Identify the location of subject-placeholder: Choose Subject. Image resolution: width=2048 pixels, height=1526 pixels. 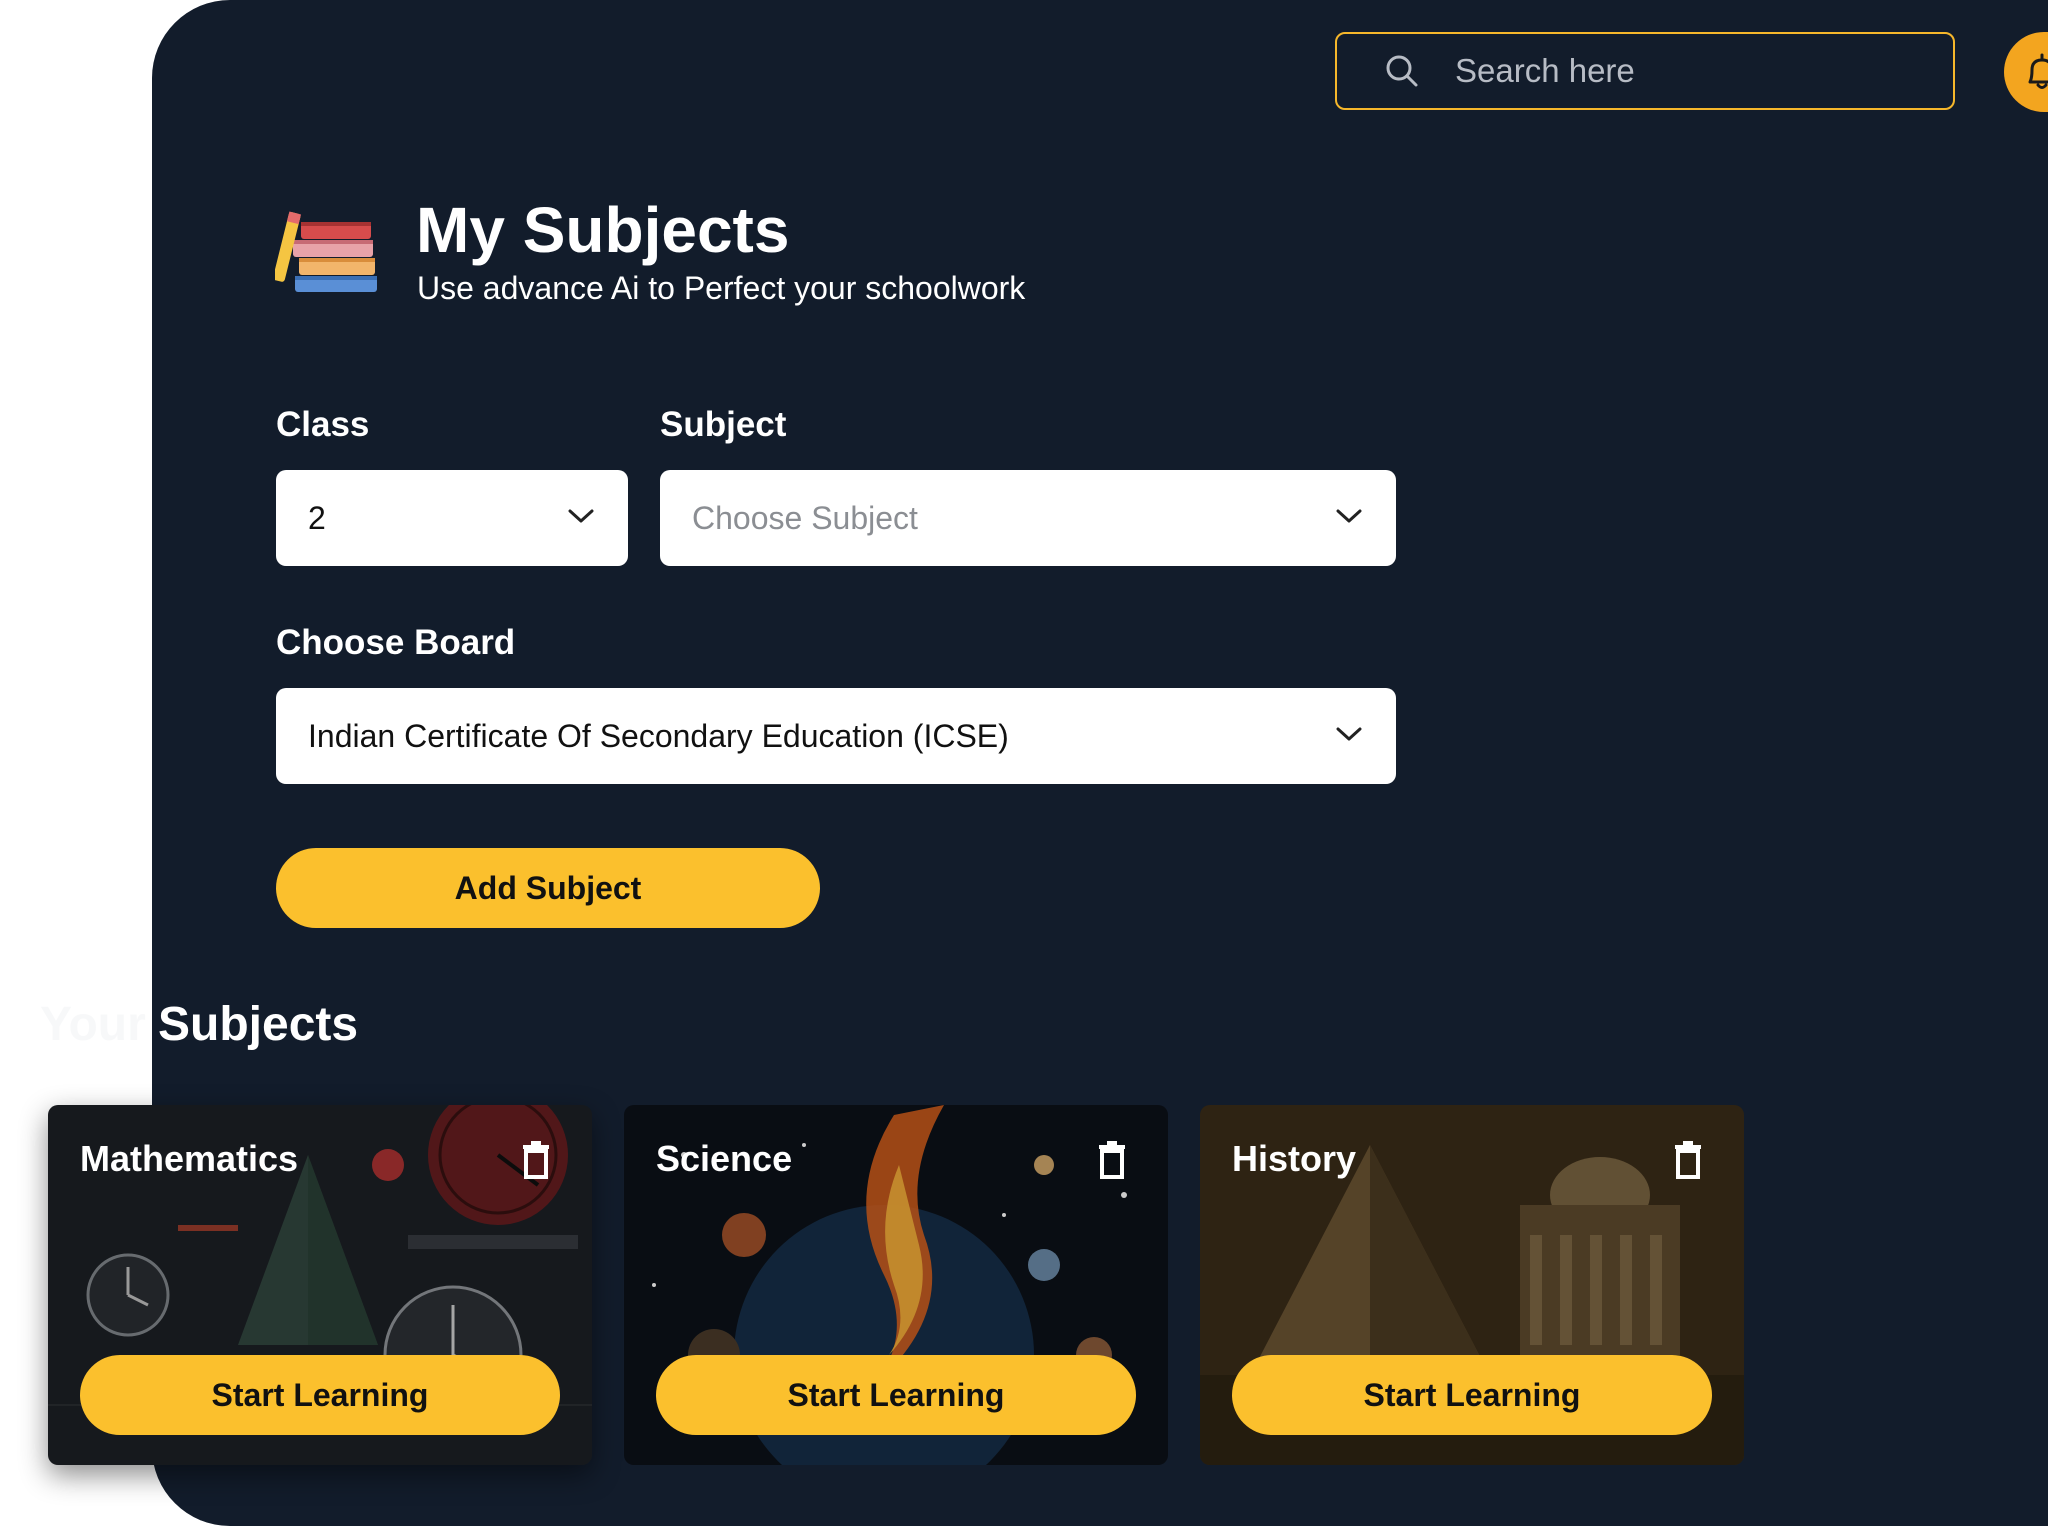
(805, 517).